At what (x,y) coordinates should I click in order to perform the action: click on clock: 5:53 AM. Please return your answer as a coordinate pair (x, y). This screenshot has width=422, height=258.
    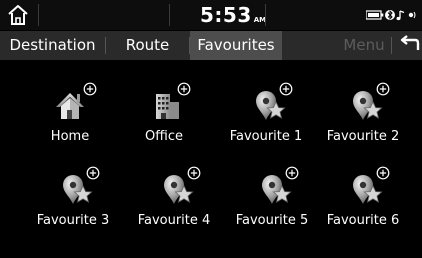
    Looking at the image, I should click on (233, 15).